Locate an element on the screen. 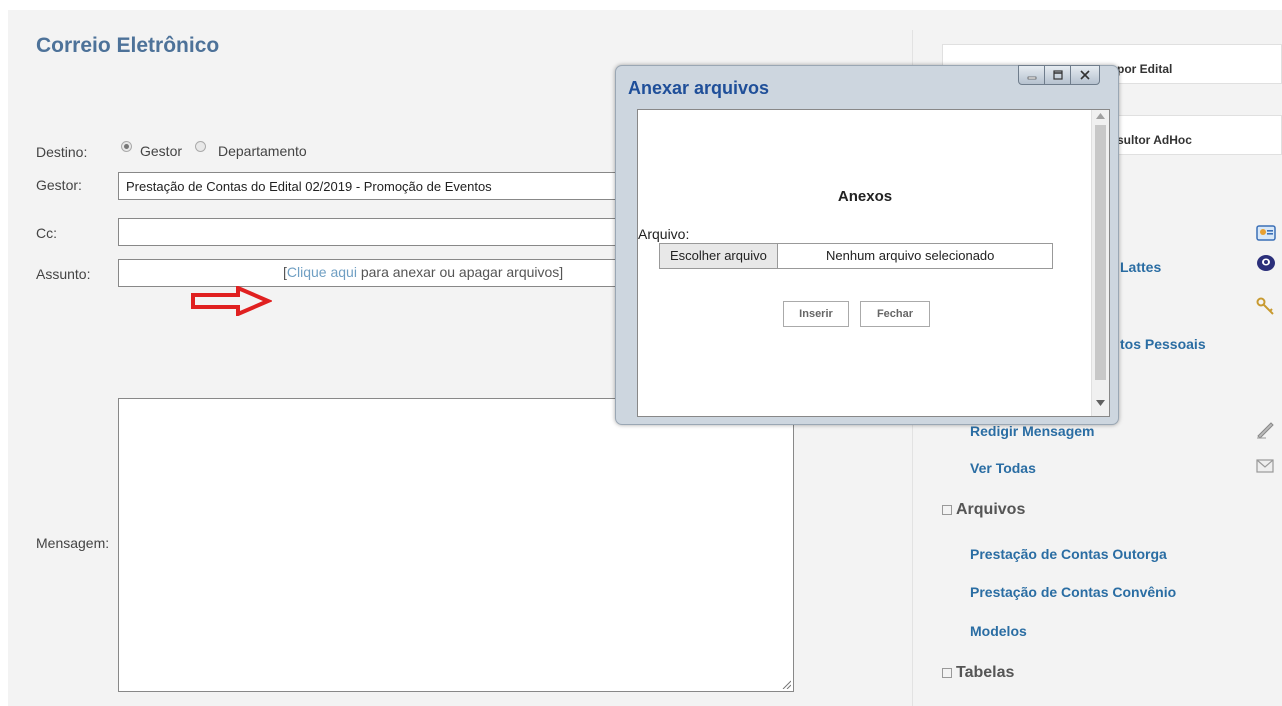 The image size is (1282, 706). dialog-scrollbar is located at coordinates (1100, 263).